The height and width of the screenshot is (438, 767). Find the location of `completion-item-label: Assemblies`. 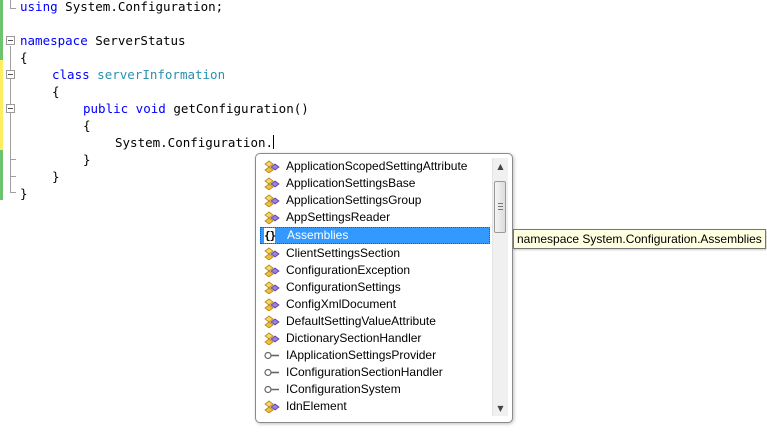

completion-item-label: Assemblies is located at coordinates (318, 235).